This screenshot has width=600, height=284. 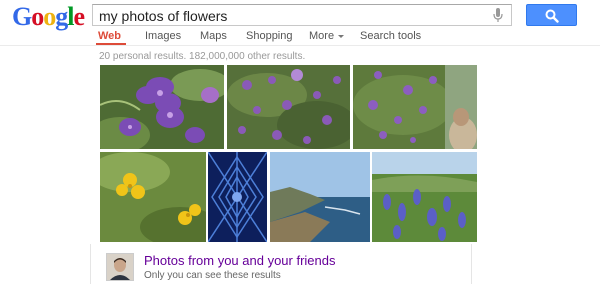 What do you see at coordinates (212, 275) in the screenshot?
I see `privacy-note: Only you can see these results` at bounding box center [212, 275].